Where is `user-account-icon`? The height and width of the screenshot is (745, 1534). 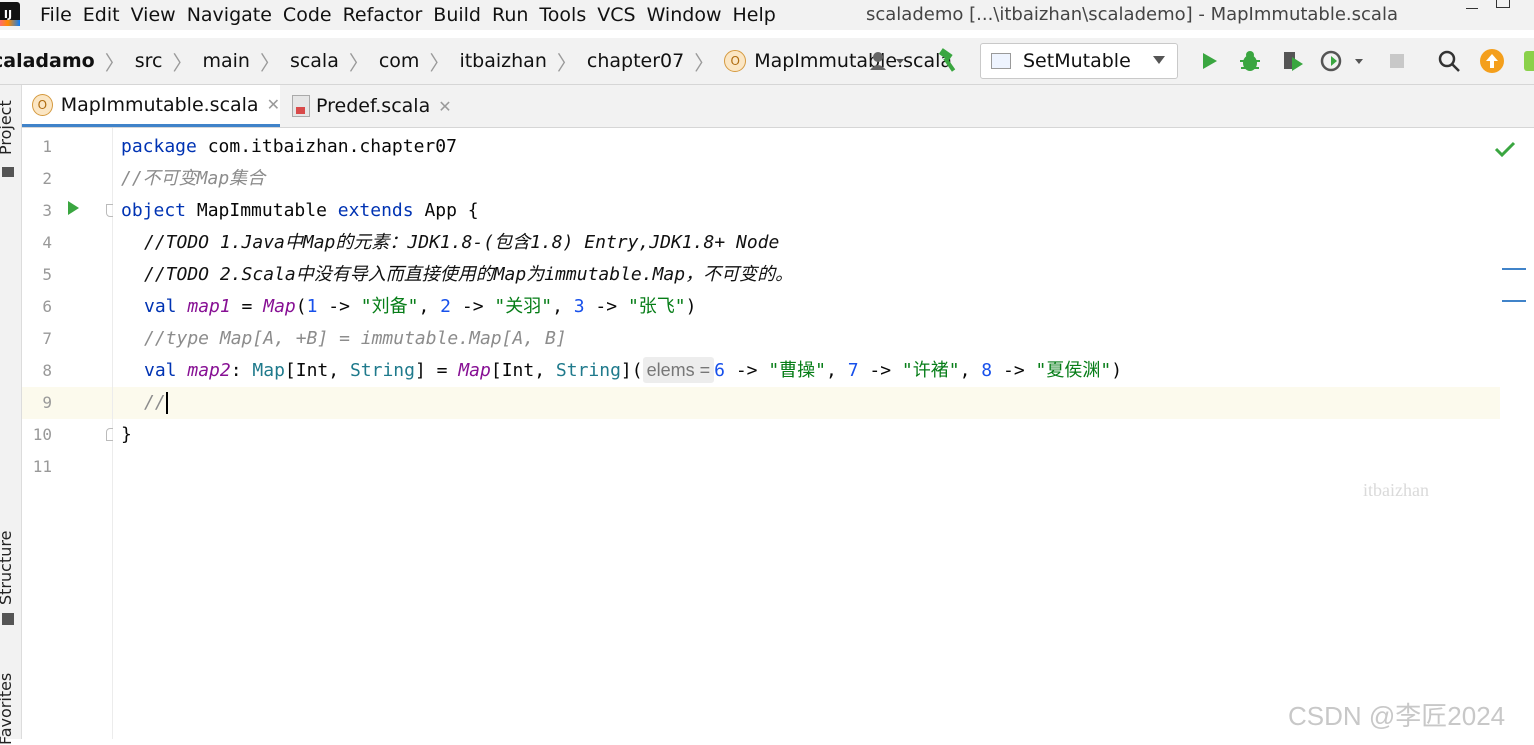 user-account-icon is located at coordinates (888, 61).